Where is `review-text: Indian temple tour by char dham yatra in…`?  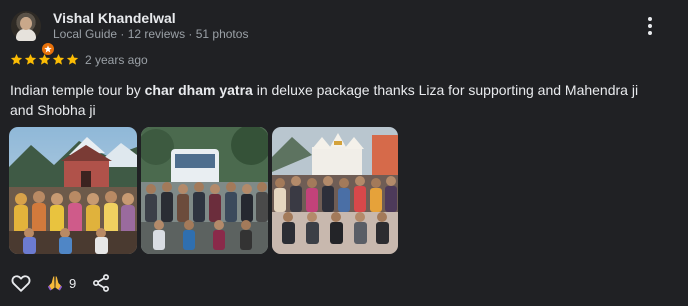 review-text: Indian temple tour by char dham yatra in… is located at coordinates (335, 100).